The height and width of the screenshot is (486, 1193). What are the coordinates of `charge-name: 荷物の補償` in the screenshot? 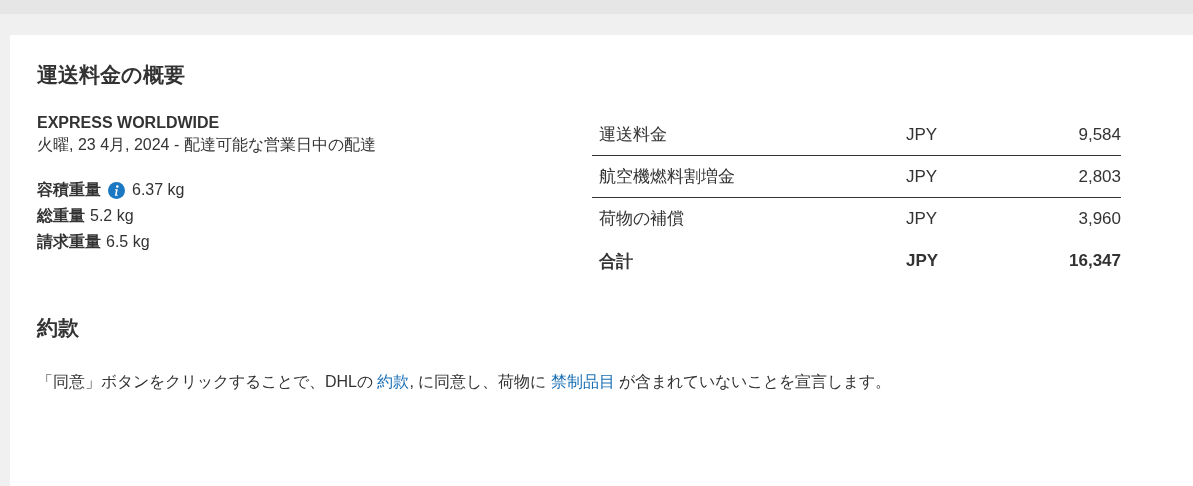 It's located at (642, 219).